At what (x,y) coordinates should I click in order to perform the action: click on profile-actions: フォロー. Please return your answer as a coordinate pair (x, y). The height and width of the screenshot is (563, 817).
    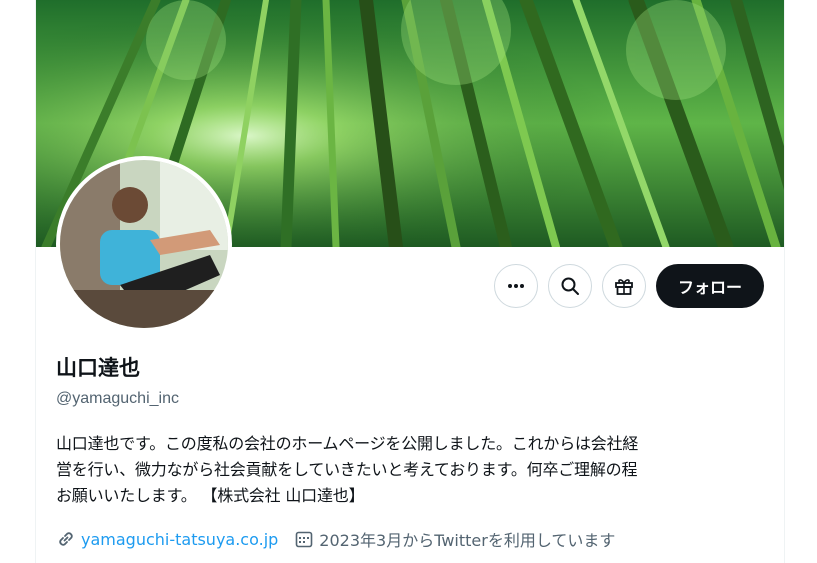
    Looking at the image, I should click on (628, 286).